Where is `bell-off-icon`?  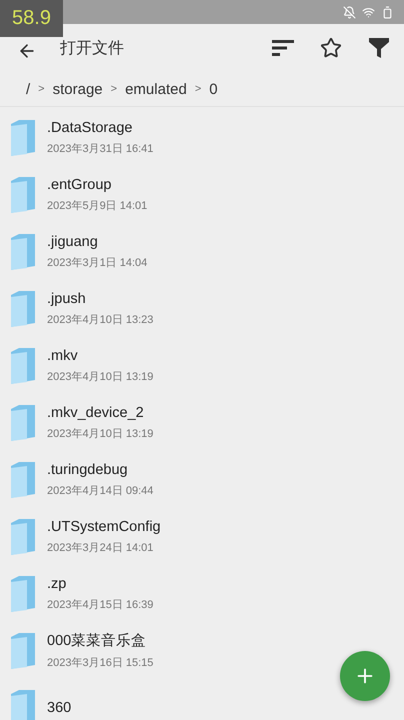 bell-off-icon is located at coordinates (349, 12).